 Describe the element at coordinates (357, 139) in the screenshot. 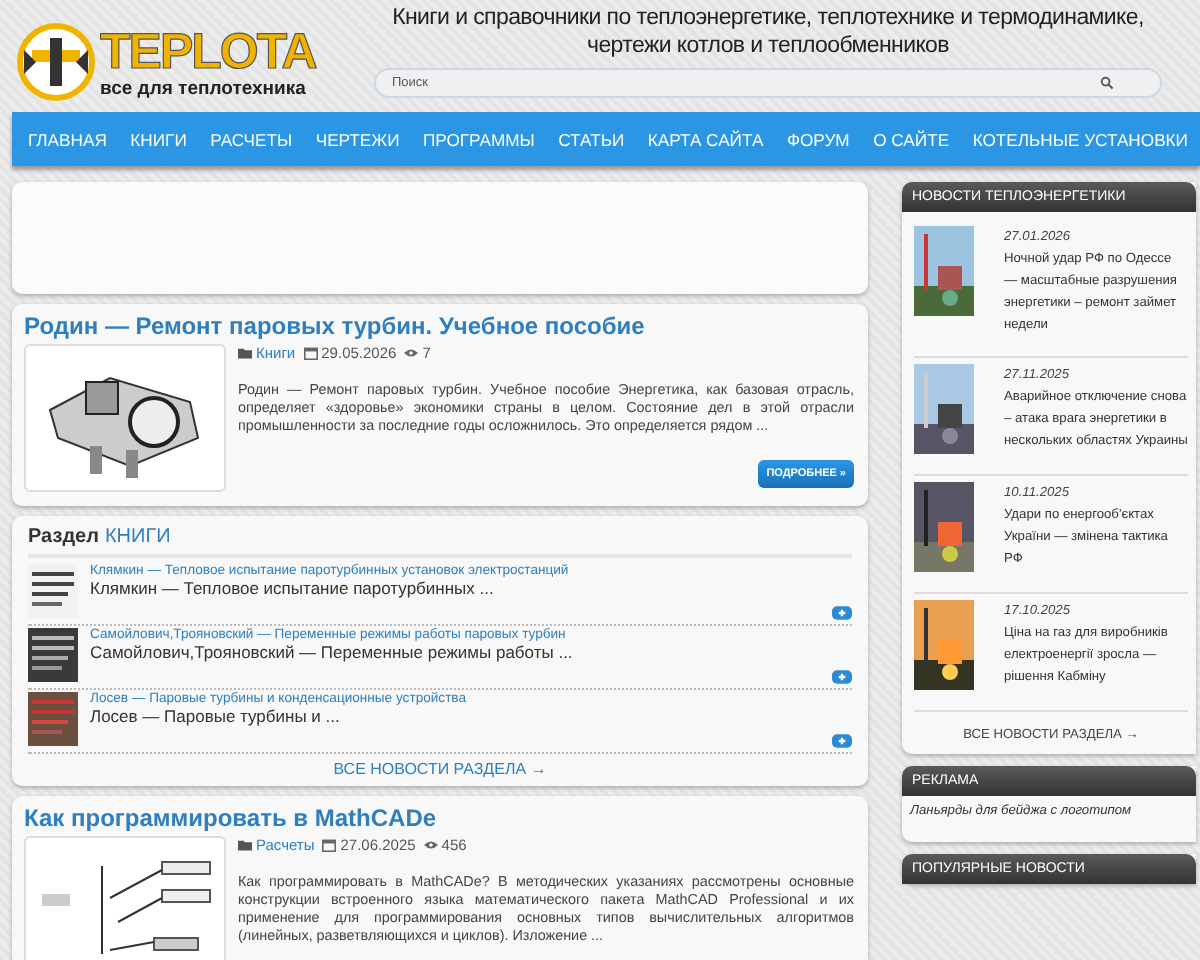

I see `menu-item: ЧЕРТЕЖИ` at that location.